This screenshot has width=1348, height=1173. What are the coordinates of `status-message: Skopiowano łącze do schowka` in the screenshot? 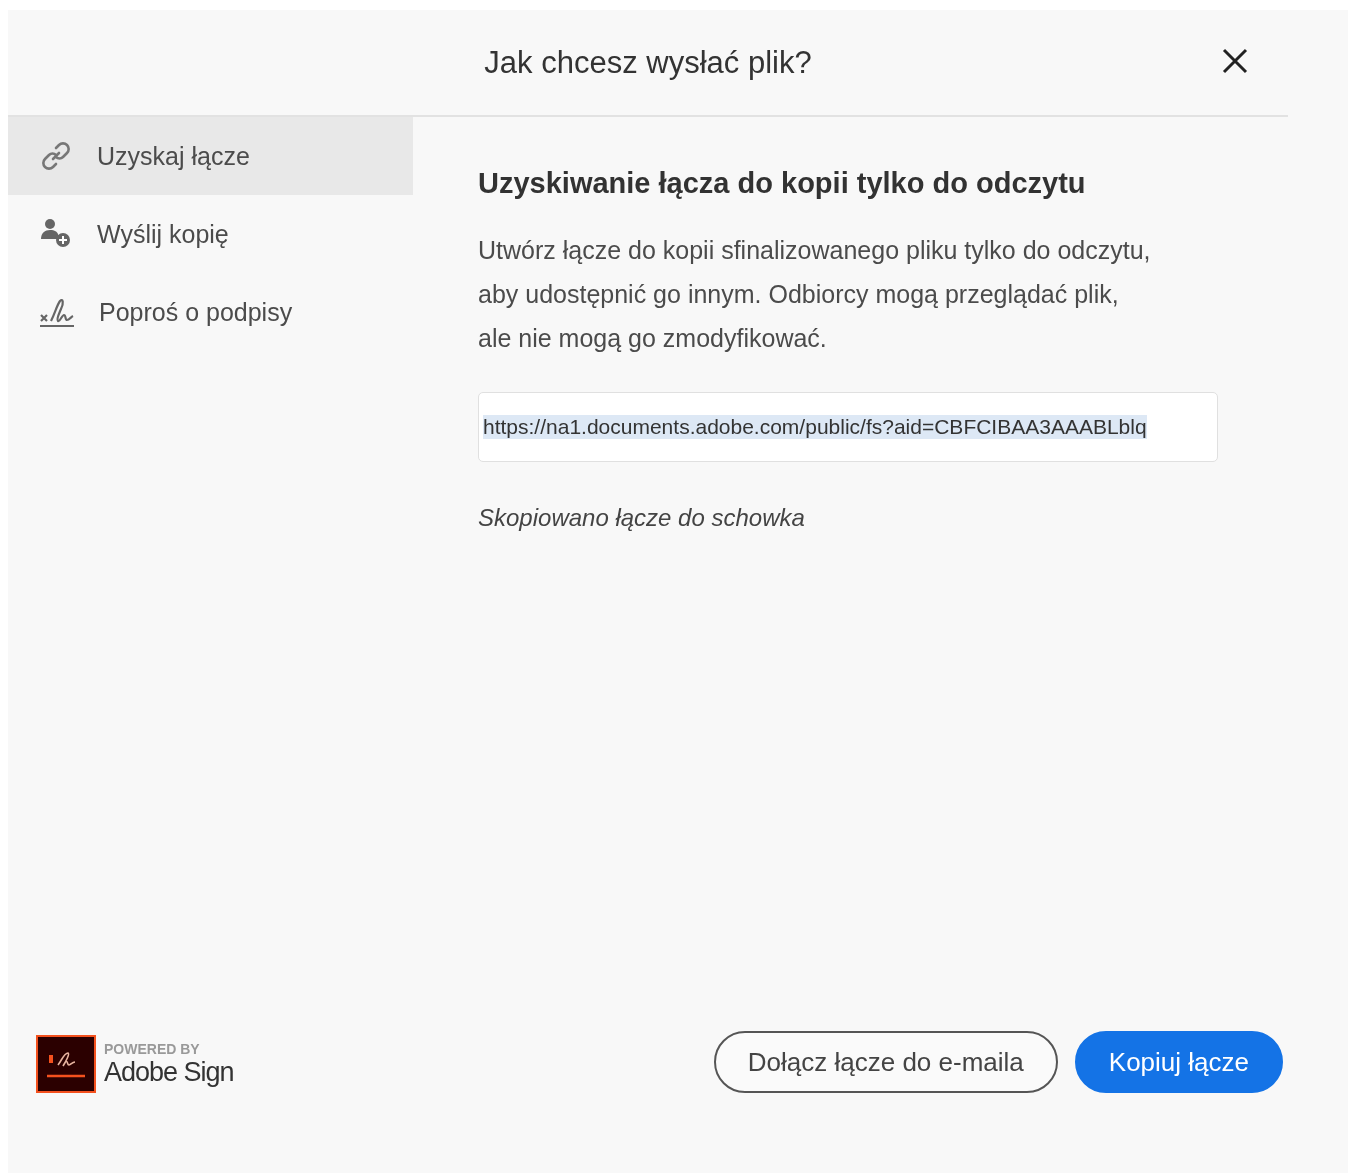 It's located at (641, 518).